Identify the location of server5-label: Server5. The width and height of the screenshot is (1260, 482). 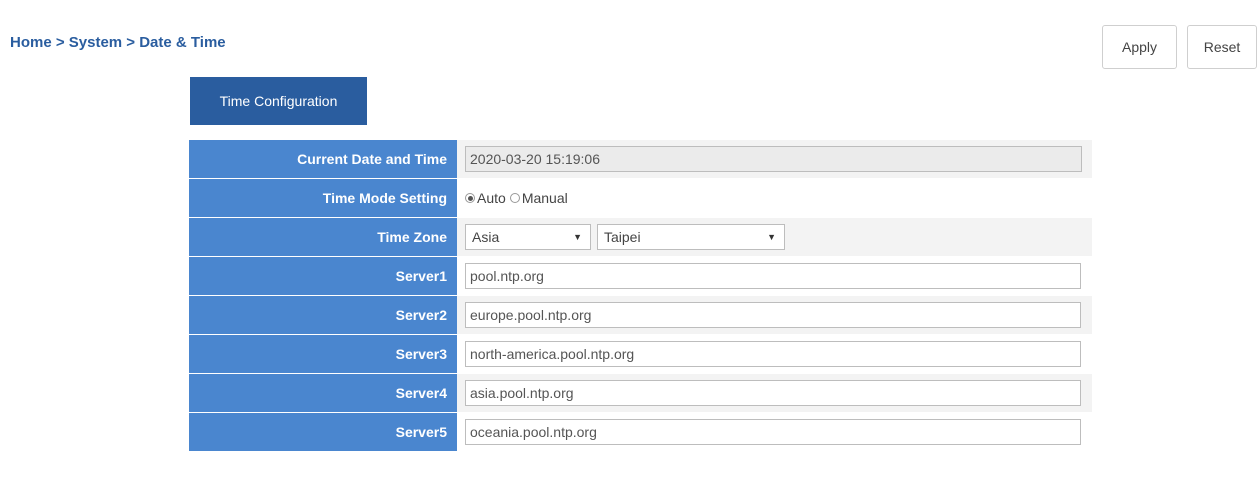
(323, 432).